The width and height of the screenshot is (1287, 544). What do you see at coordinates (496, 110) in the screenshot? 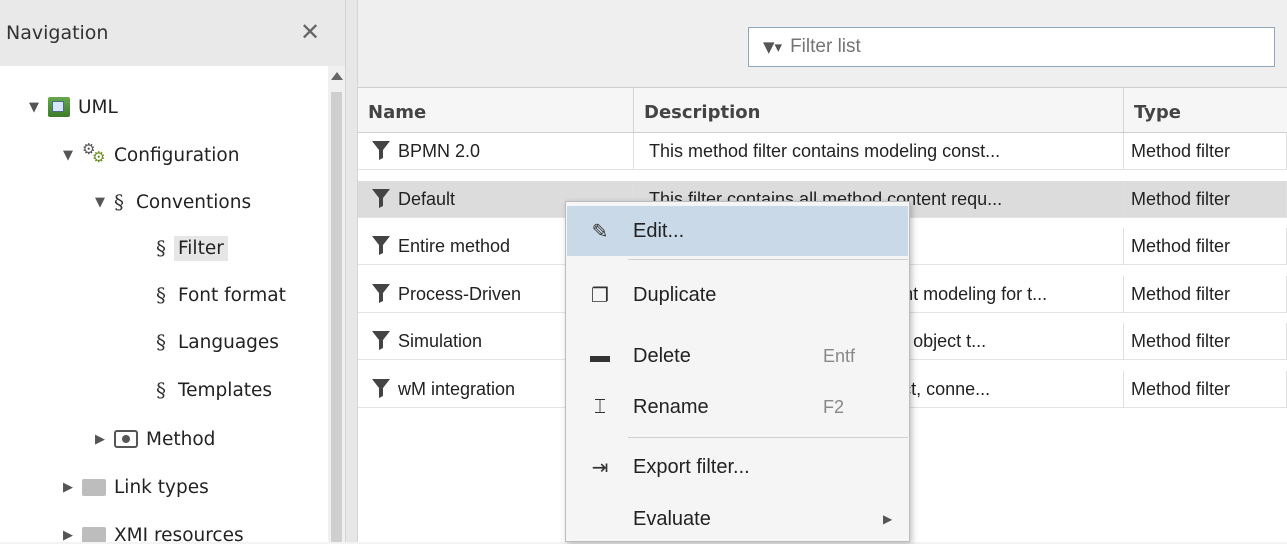
I see `column-header-name: Name` at bounding box center [496, 110].